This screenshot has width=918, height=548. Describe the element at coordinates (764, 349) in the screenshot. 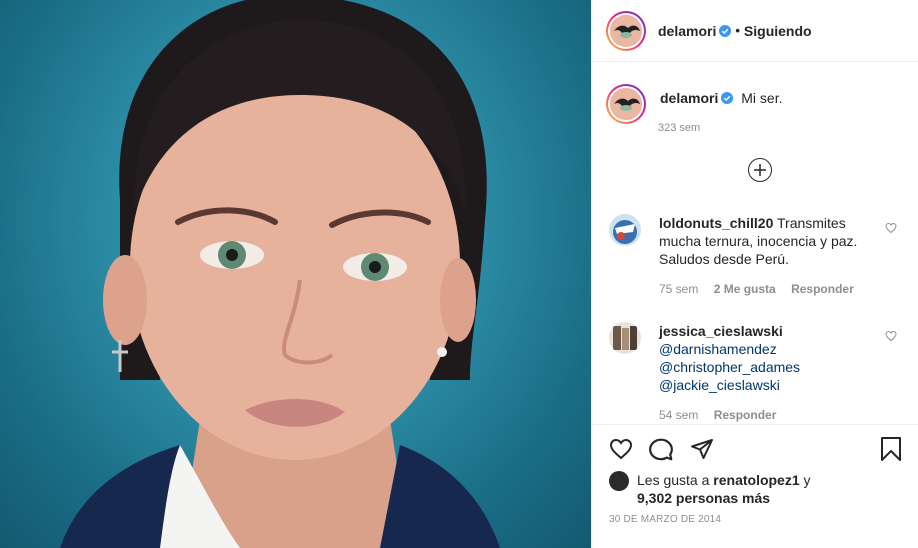

I see `mention-link: @darnishamendez` at that location.